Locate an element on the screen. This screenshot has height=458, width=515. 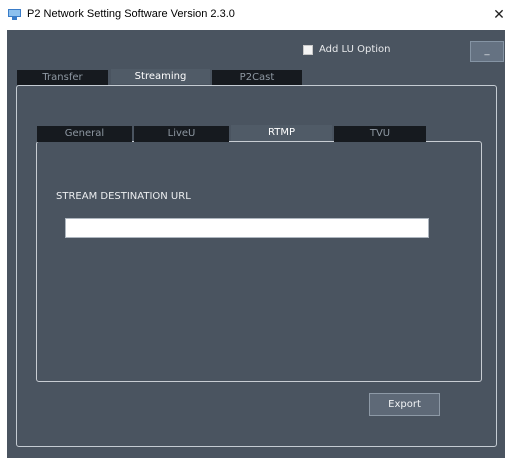
add-lu-label: Add LU Option is located at coordinates (355, 49).